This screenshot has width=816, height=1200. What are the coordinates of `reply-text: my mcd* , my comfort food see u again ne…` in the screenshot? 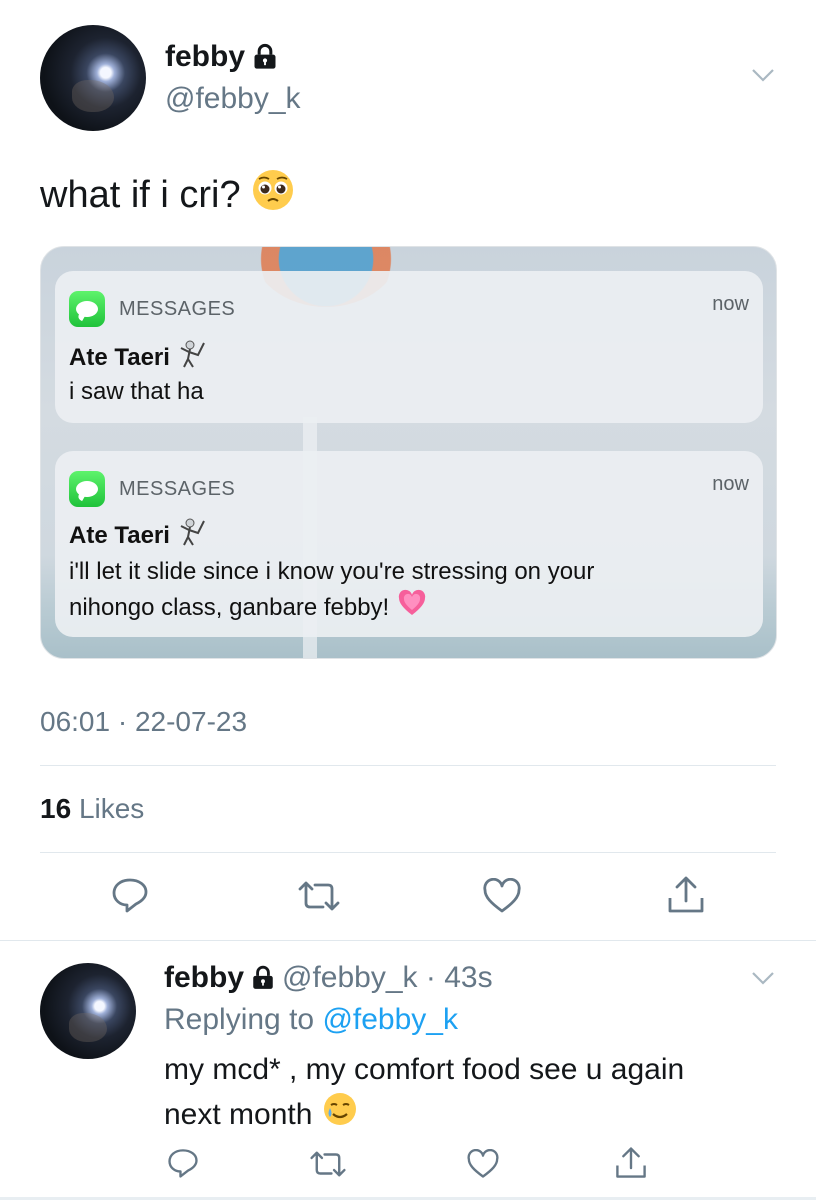 It's located at (464, 1094).